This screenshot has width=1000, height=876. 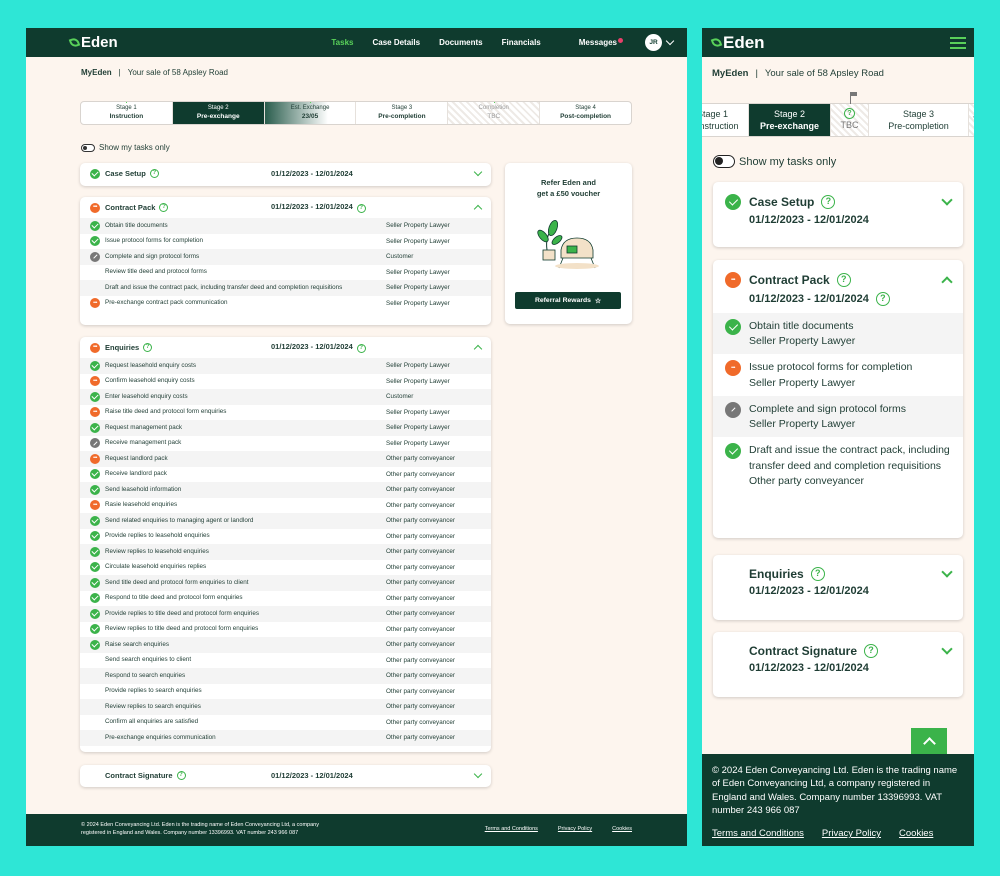 What do you see at coordinates (591, 42) in the screenshot?
I see `nav-messages: Messages` at bounding box center [591, 42].